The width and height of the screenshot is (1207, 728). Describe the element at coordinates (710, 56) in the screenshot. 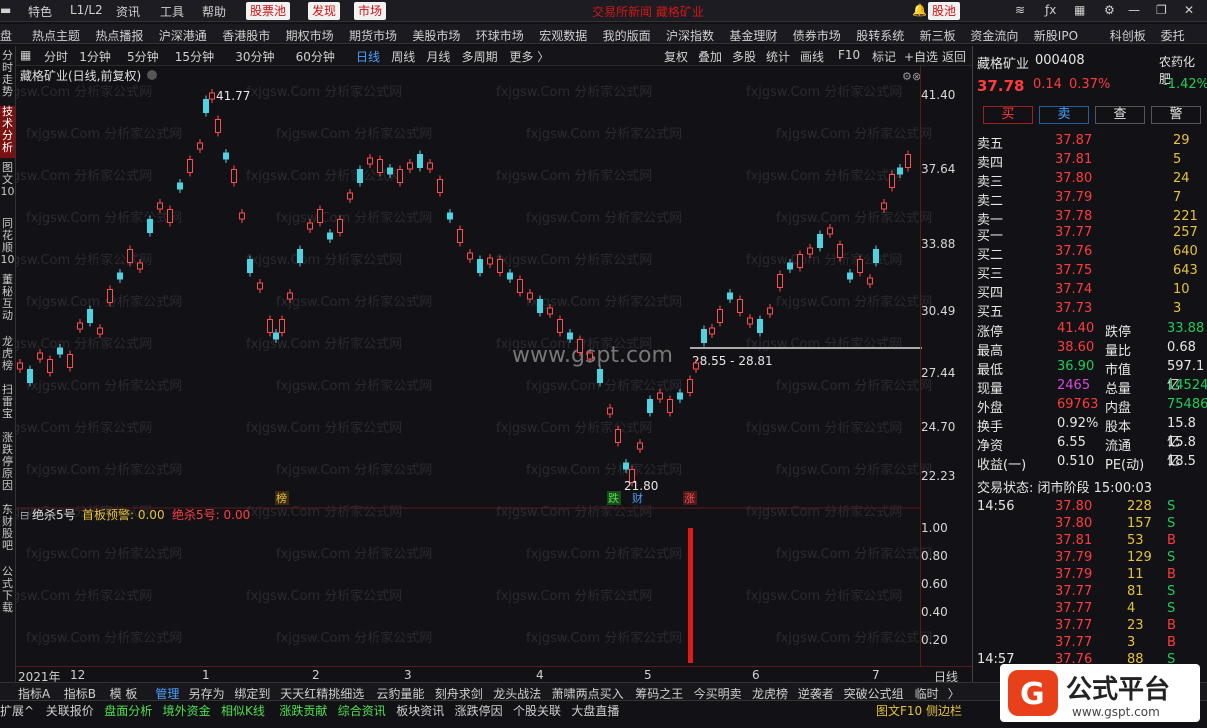

I see `tool-1: 叠加` at that location.